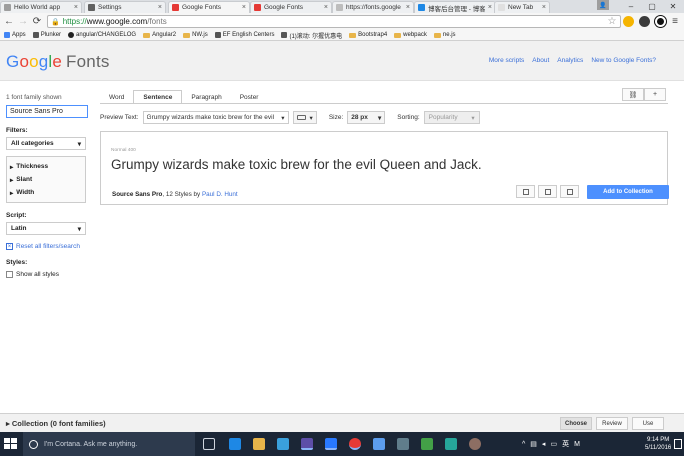 The height and width of the screenshot is (456, 684). I want to click on header-link: More scripts, so click(506, 60).